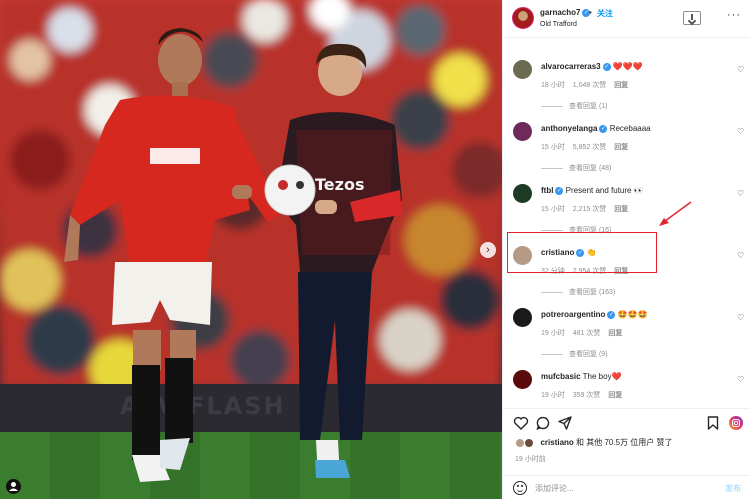  What do you see at coordinates (627, 66) in the screenshot?
I see `comment-body: ❤️❤️❤️` at bounding box center [627, 66].